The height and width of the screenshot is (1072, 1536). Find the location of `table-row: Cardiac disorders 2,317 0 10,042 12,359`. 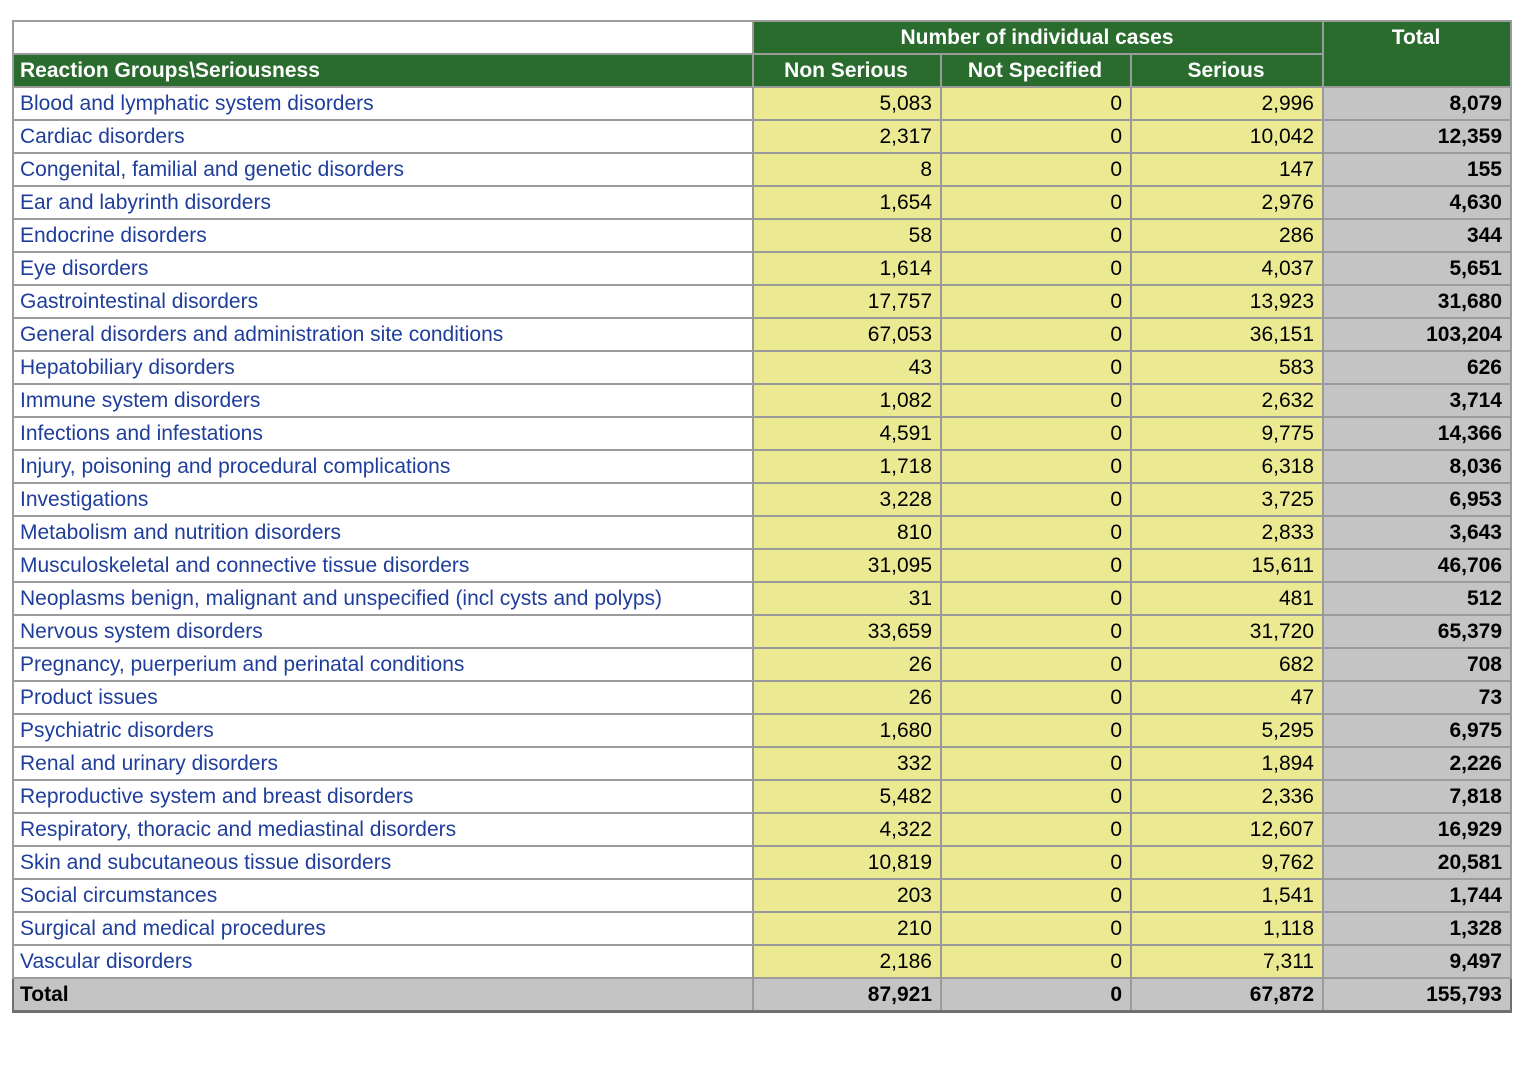

table-row: Cardiac disorders 2,317 0 10,042 12,359 is located at coordinates (762, 136).